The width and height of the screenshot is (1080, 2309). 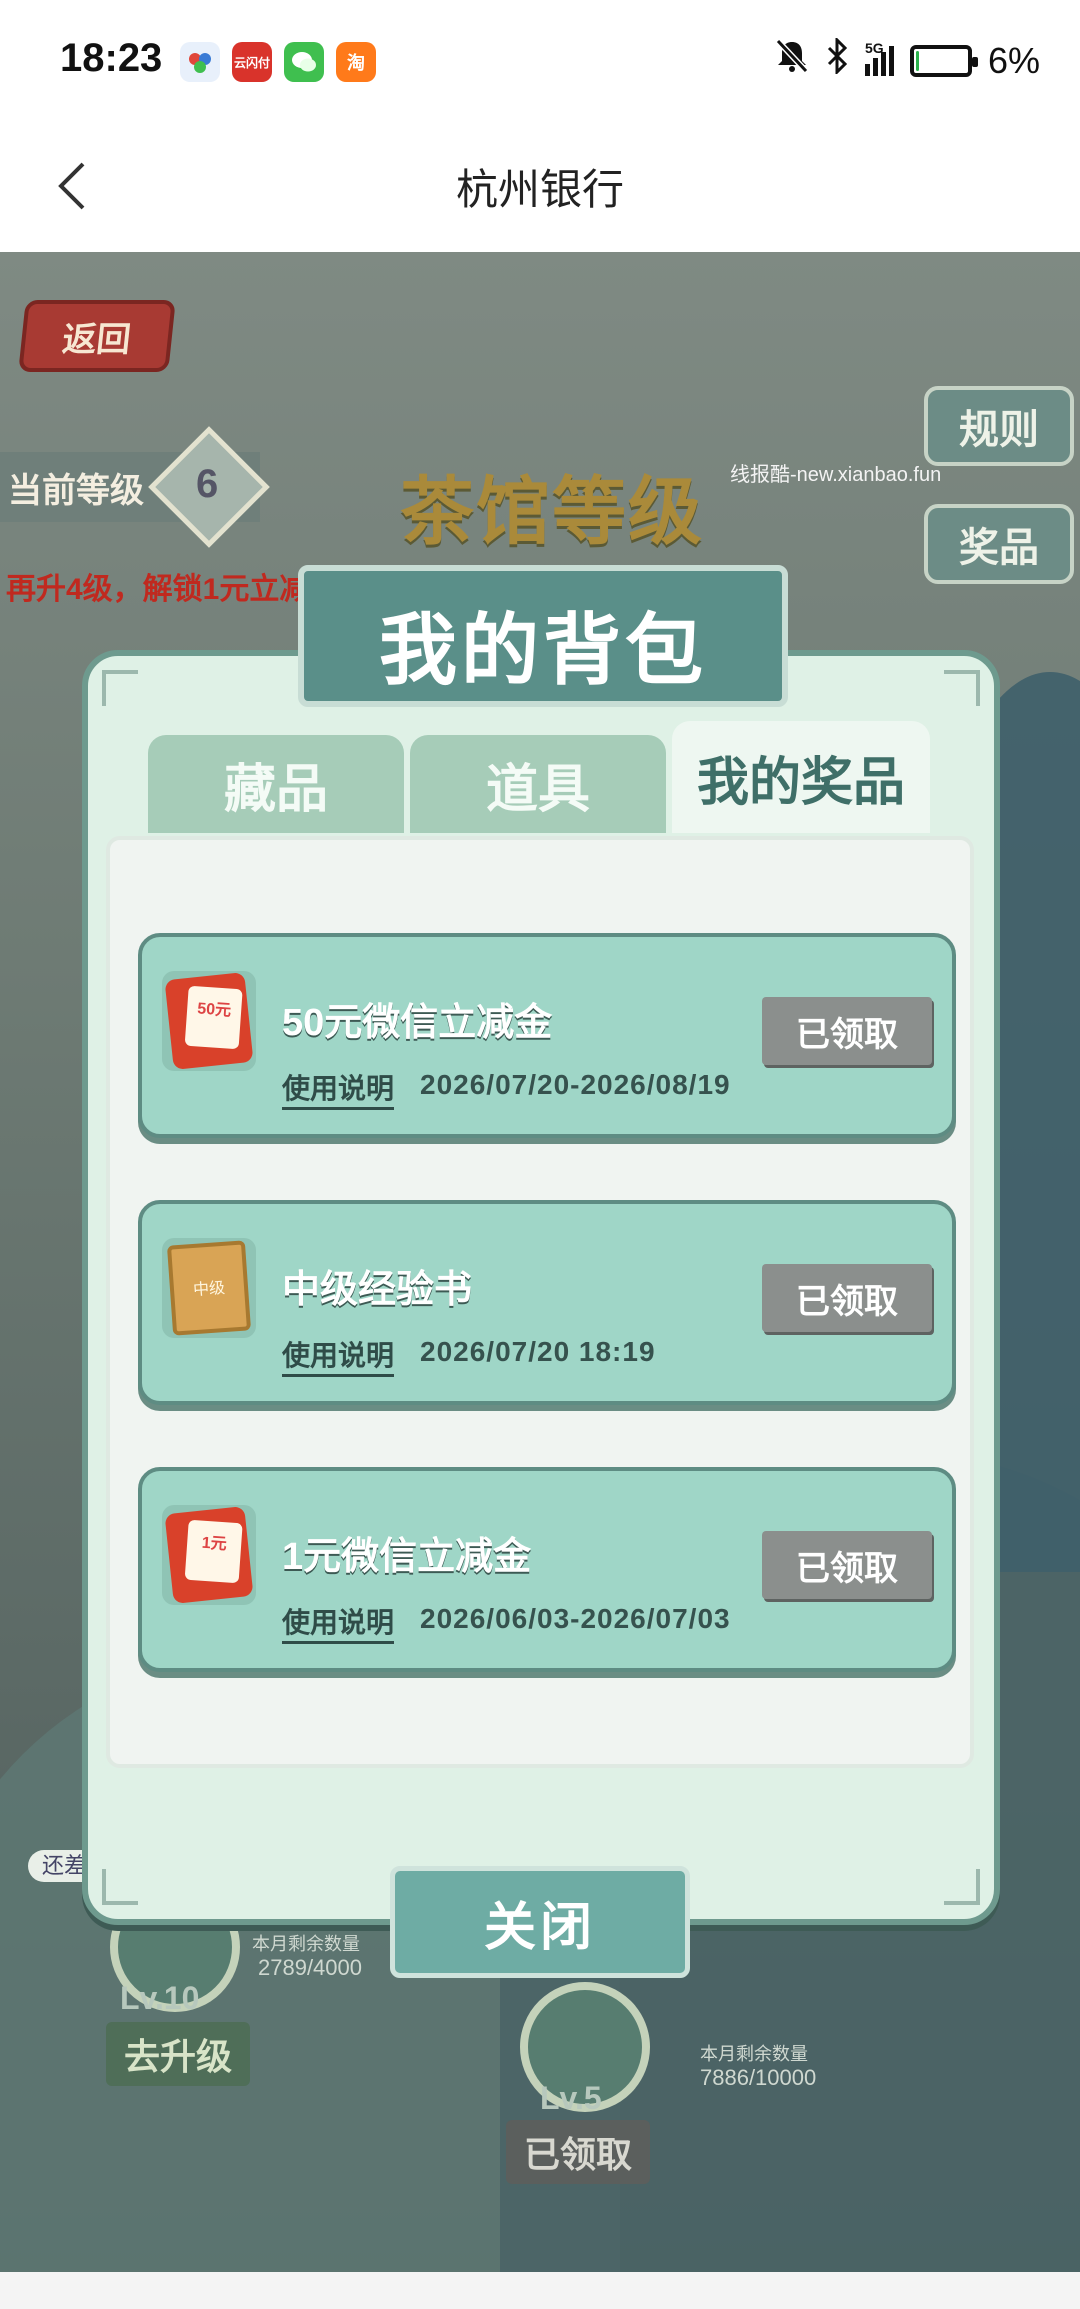 I want to click on watermark: 线报酷-new.xianbao.fun, so click(x=836, y=475).